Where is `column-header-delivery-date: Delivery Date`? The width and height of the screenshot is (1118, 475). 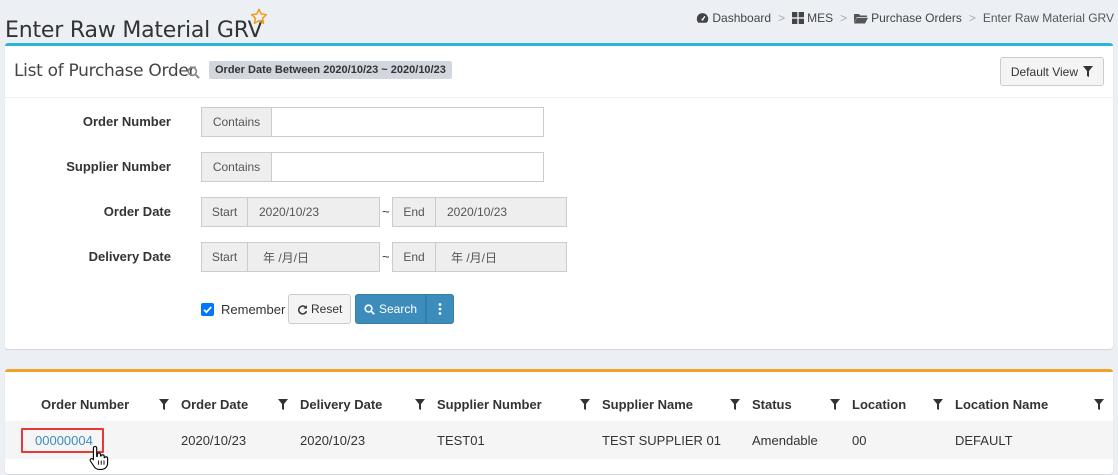
column-header-delivery-date: Delivery Date is located at coordinates (368, 404).